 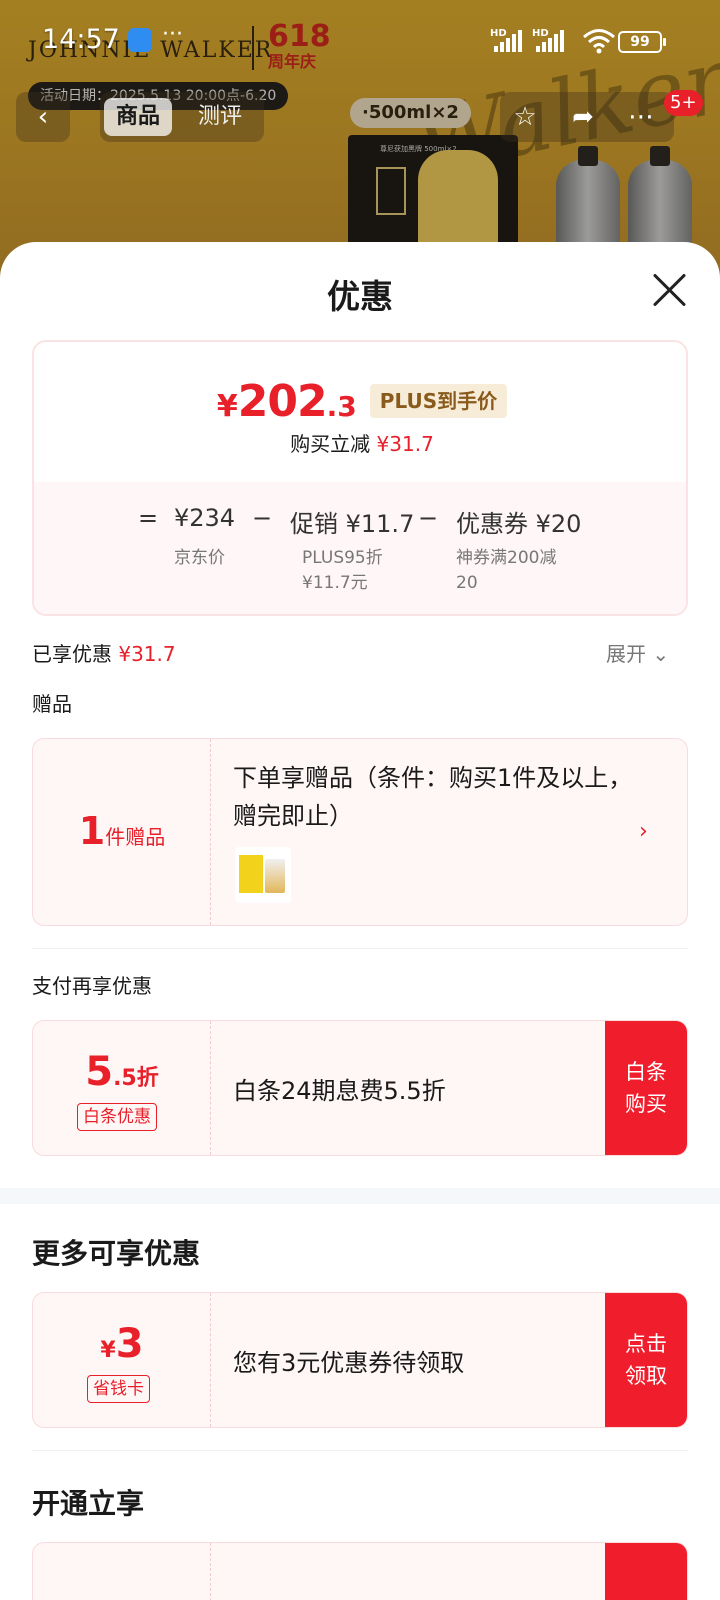 What do you see at coordinates (182, 117) in the screenshot?
I see `nav-tabs: 商品 测评` at bounding box center [182, 117].